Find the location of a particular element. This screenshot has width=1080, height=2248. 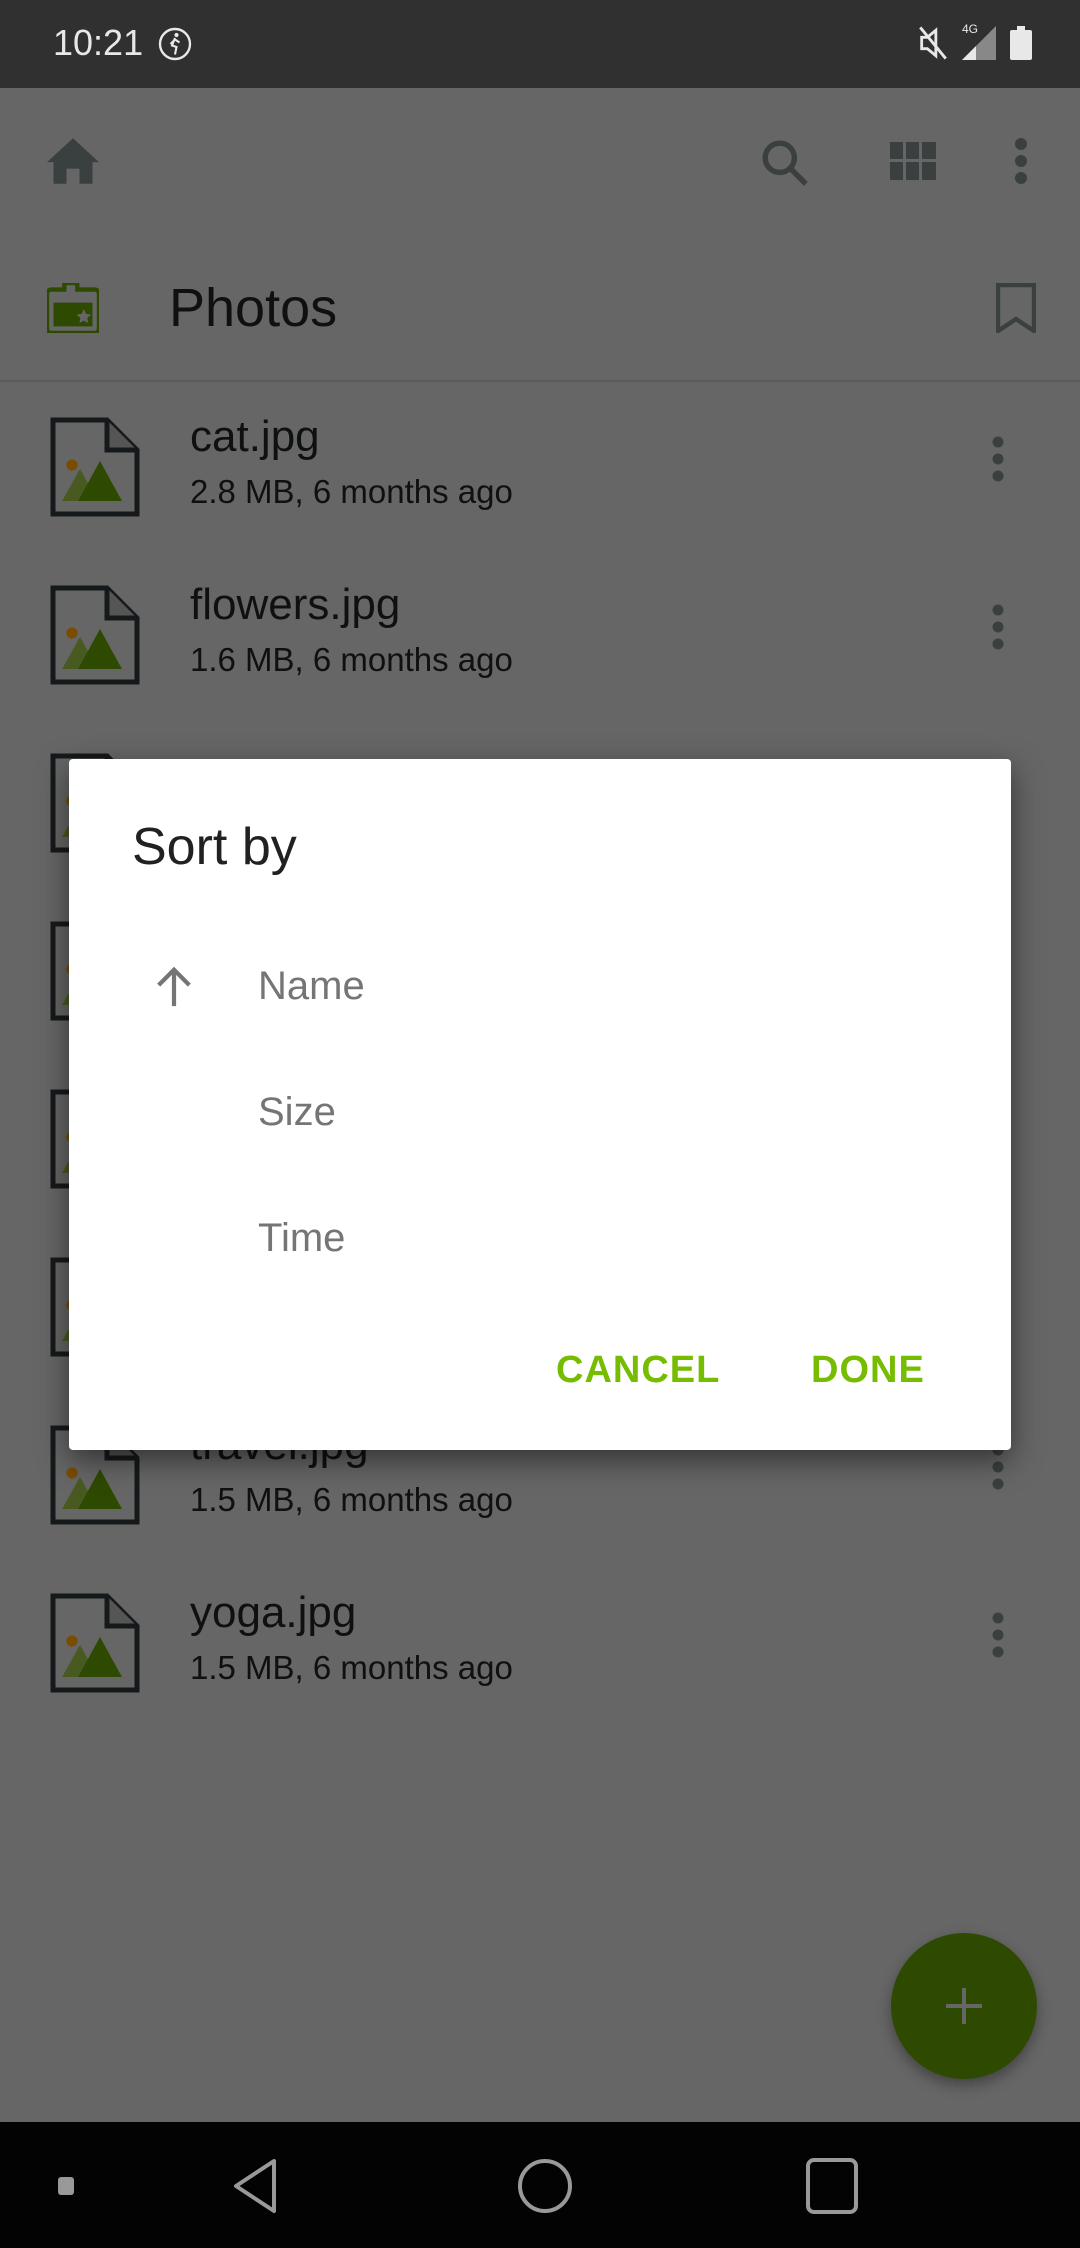

file-list-item: yoga.jpg 1.5 MB, 6 months ago is located at coordinates (540, 1640).